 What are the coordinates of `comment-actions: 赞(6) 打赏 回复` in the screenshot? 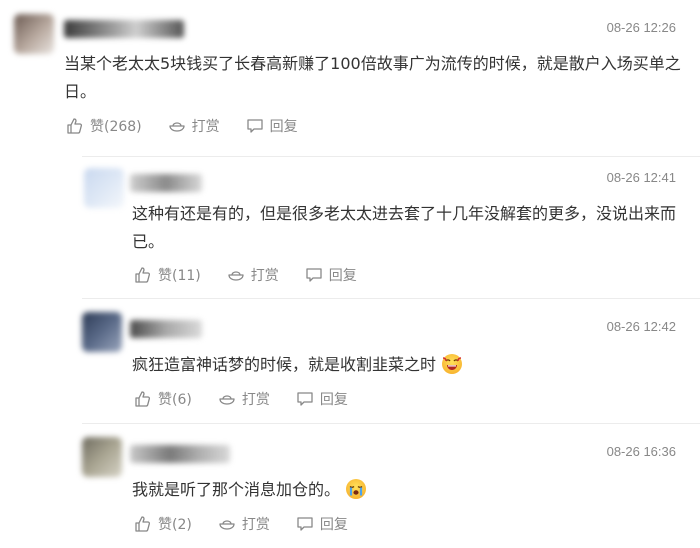 It's located at (254, 399).